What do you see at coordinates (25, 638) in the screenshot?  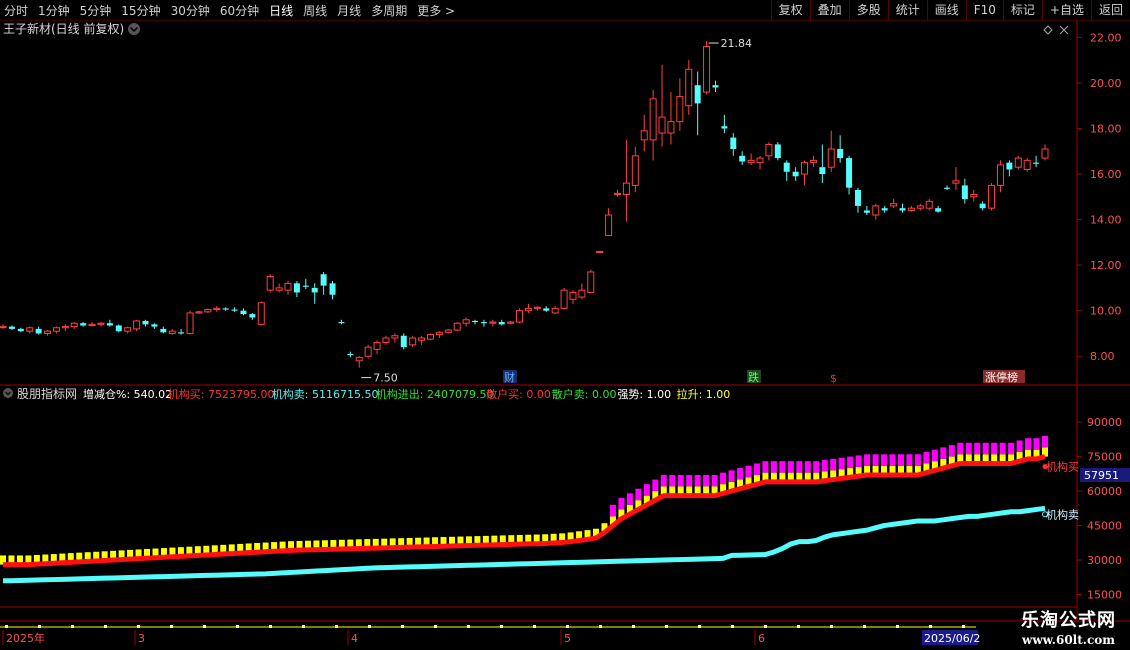 I see `date-label: 2025年` at bounding box center [25, 638].